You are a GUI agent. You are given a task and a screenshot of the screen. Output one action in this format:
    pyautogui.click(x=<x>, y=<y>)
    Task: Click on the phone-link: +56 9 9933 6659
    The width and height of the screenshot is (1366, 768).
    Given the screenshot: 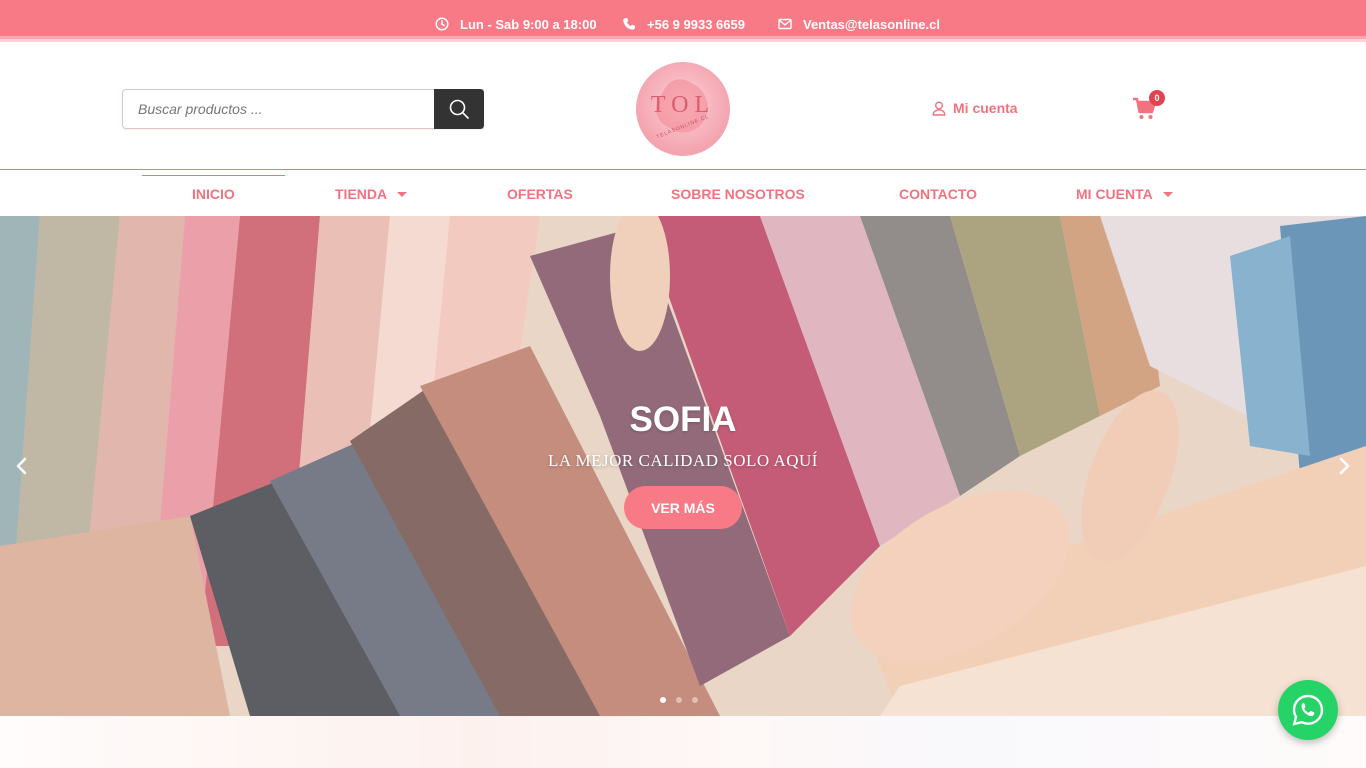 What is the action you would take?
    pyautogui.click(x=683, y=24)
    